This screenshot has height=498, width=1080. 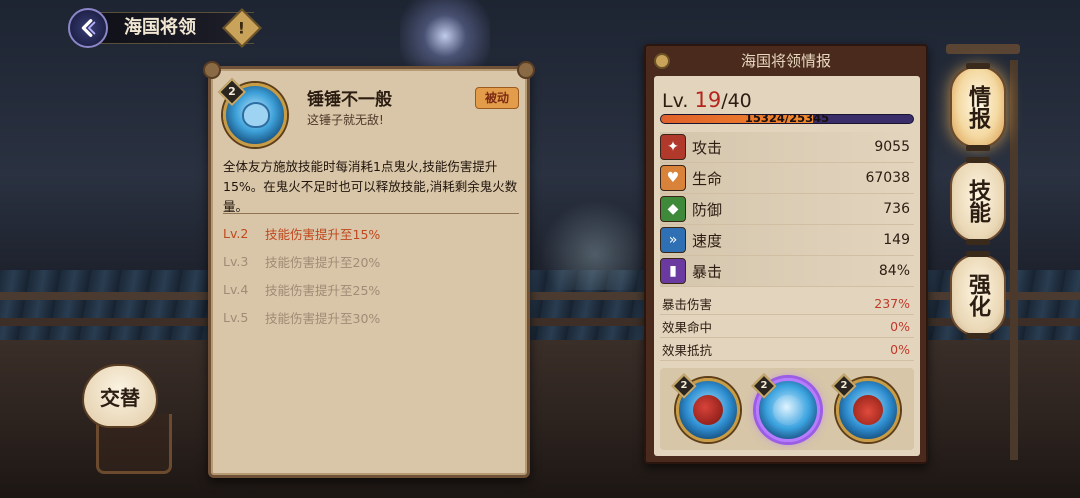 I want to click on stat-value: 149, so click(x=896, y=240).